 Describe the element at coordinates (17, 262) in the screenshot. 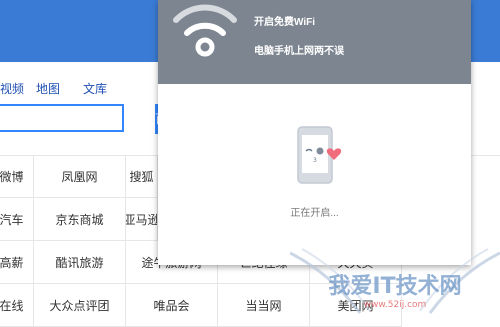

I see `link-cell: 高薪` at that location.